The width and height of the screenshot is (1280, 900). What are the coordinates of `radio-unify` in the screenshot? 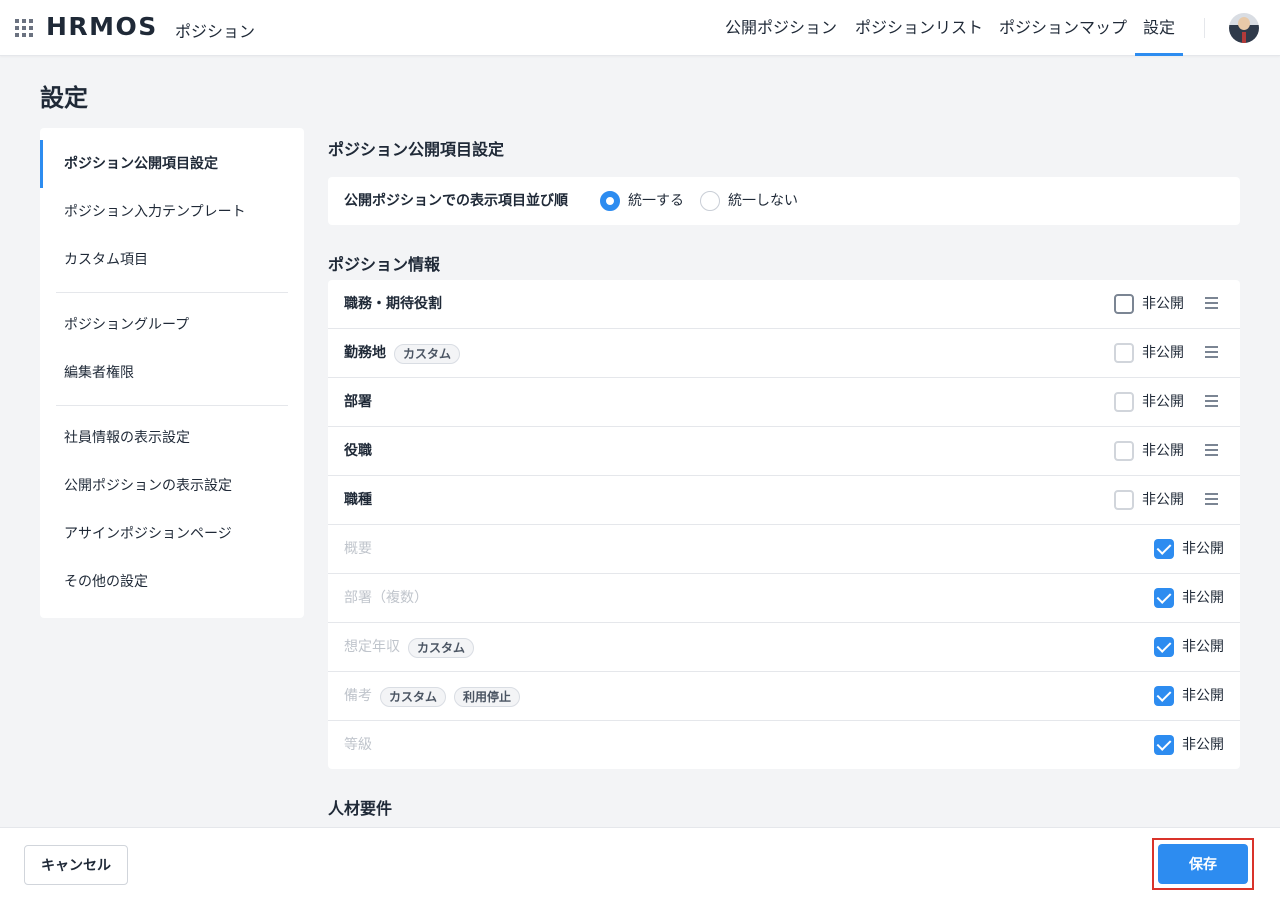 It's located at (610, 201).